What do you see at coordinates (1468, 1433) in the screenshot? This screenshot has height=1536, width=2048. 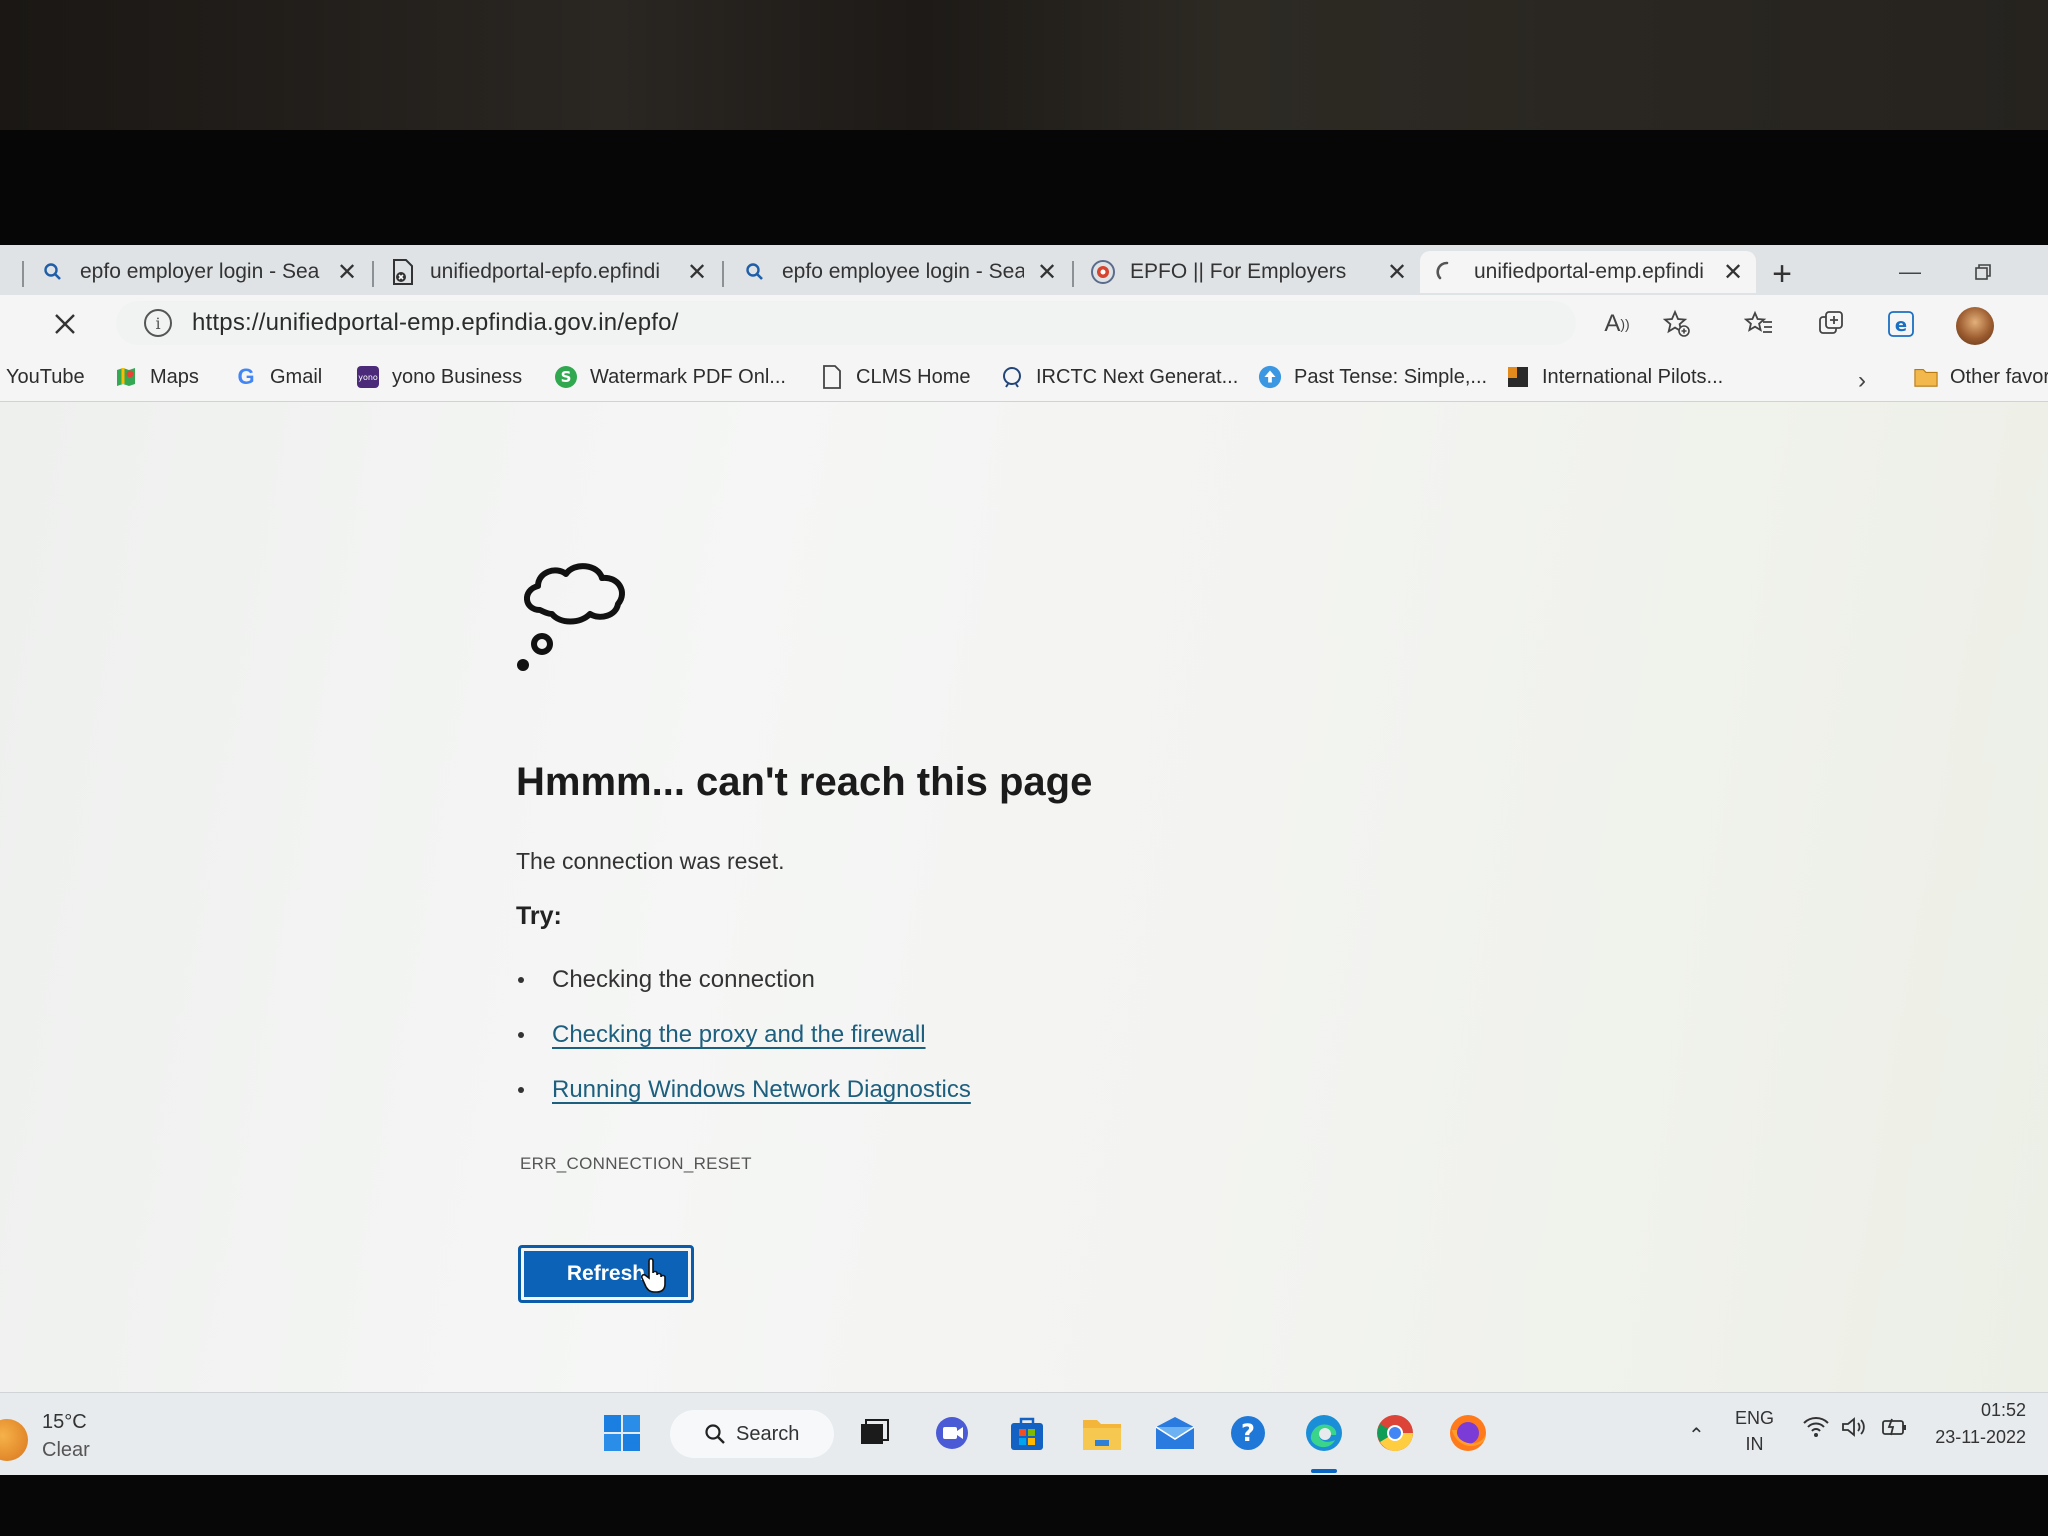 I see `firefox-icon` at bounding box center [1468, 1433].